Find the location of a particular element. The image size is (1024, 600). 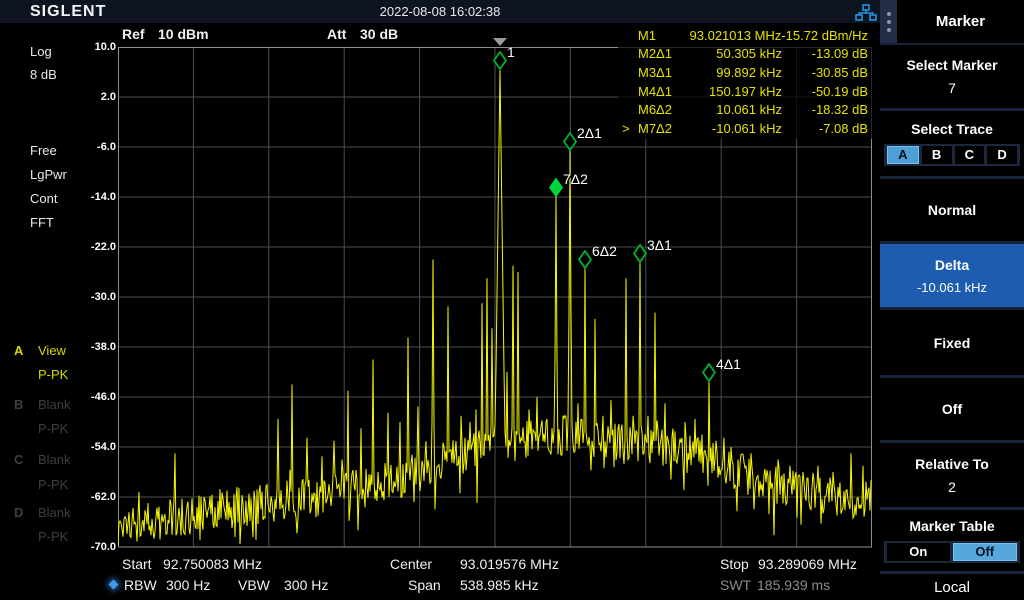

marker-row: M6Δ2 10.061 kHz -18.32 dB is located at coordinates (745, 110).